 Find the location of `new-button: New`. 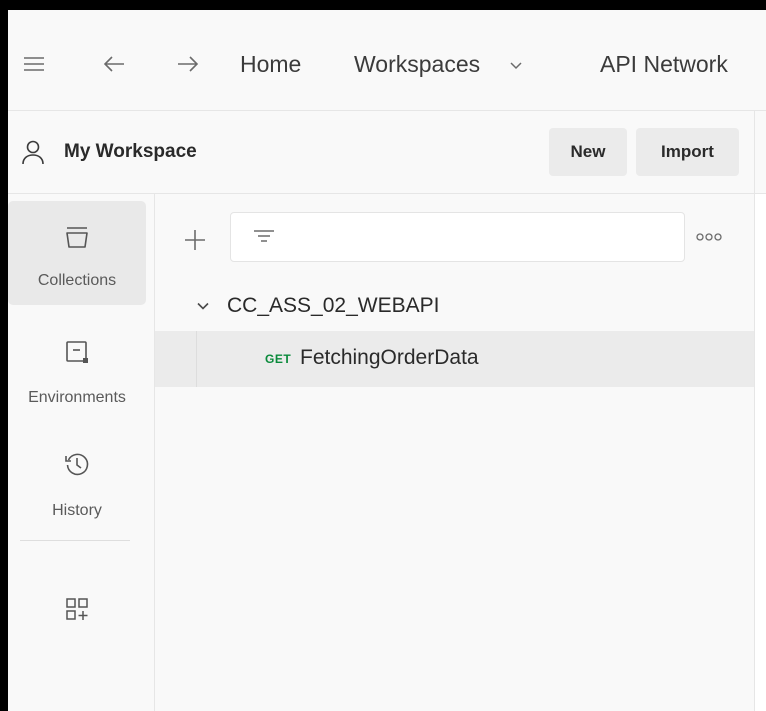

new-button: New is located at coordinates (588, 152).